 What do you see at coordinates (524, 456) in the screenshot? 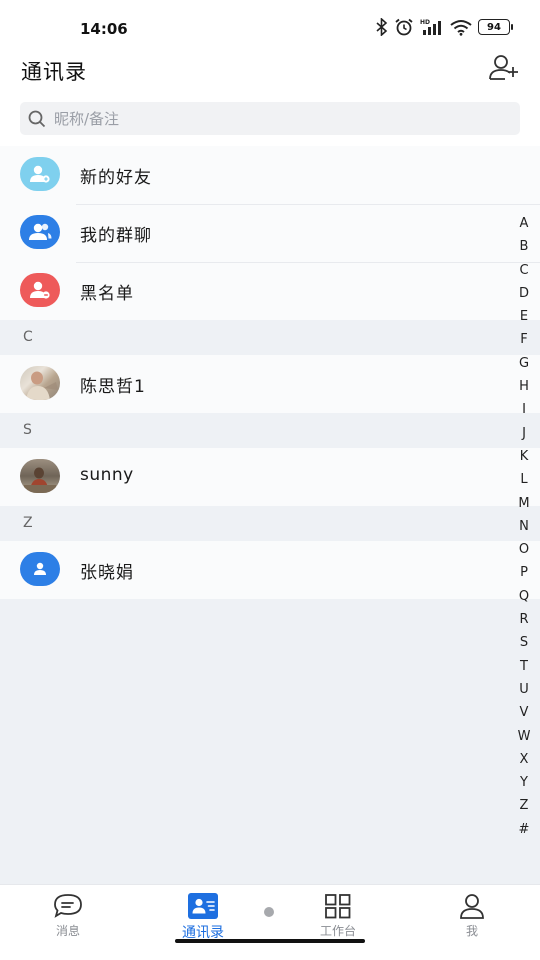
I see `index-letter: K` at bounding box center [524, 456].